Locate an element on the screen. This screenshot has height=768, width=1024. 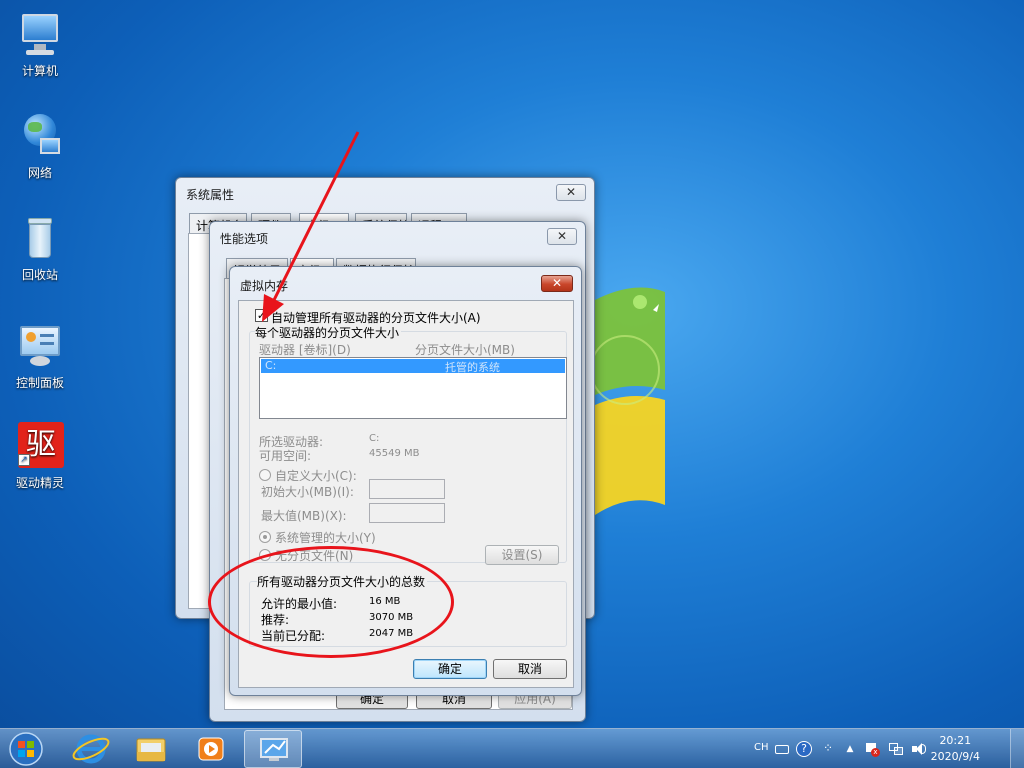
folder-icon is located at coordinates (151, 750).